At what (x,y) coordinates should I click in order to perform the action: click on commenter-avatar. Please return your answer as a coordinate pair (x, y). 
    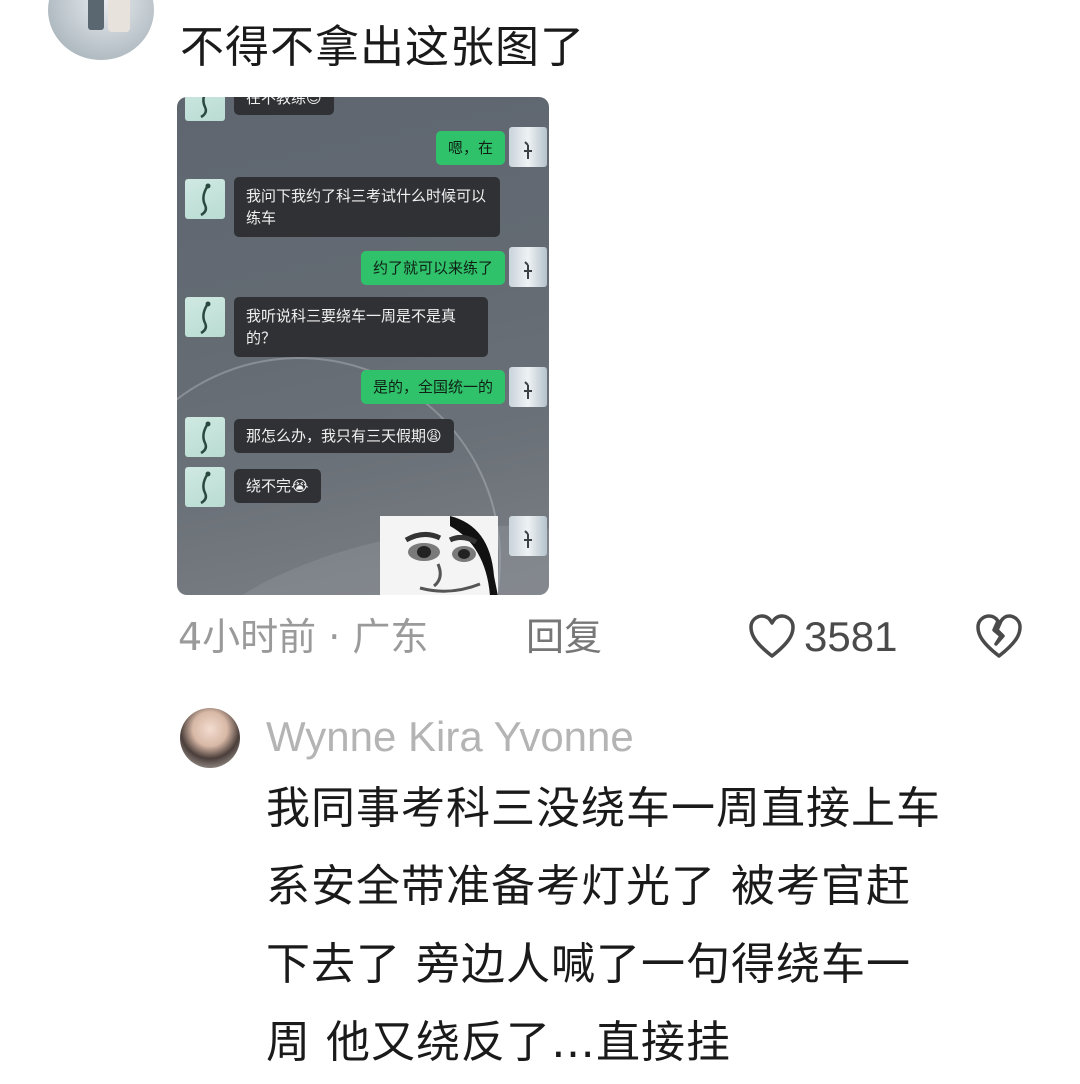
    Looking at the image, I should click on (101, 30).